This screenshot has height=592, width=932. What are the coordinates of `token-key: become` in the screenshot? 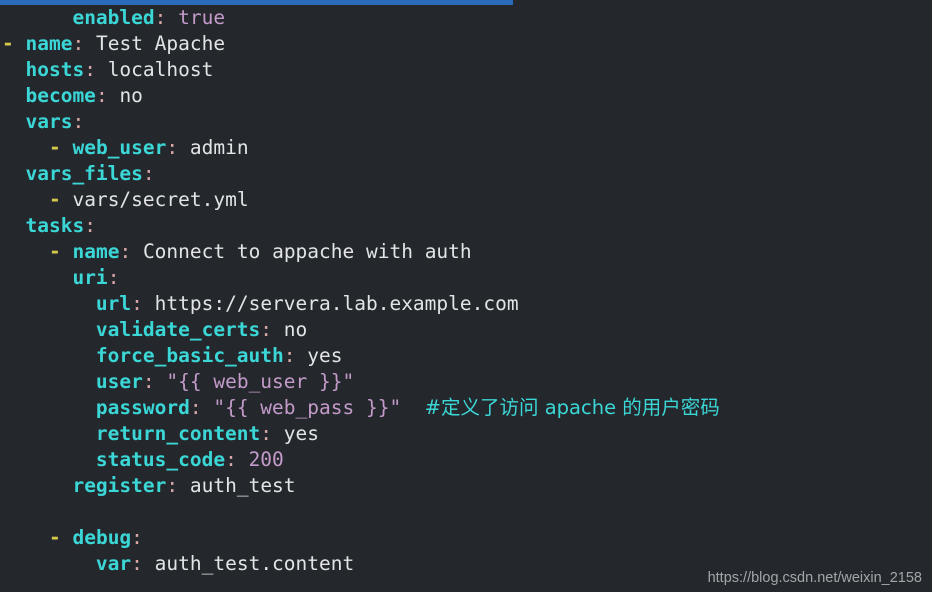 It's located at (60, 95).